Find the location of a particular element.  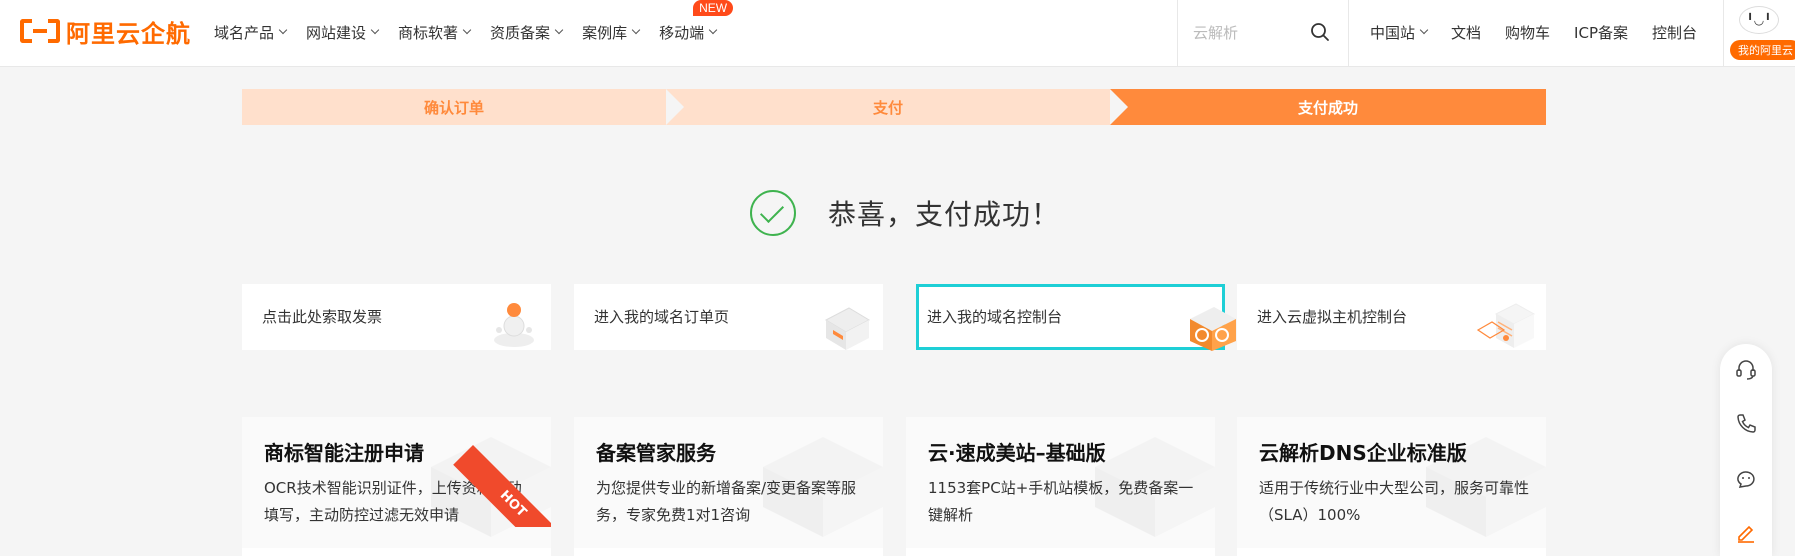

product-card-icp-service: 备案管家服务 为您提供专业的新增备案/变更备案等服务，专家免费1对1咨询 is located at coordinates (728, 486).